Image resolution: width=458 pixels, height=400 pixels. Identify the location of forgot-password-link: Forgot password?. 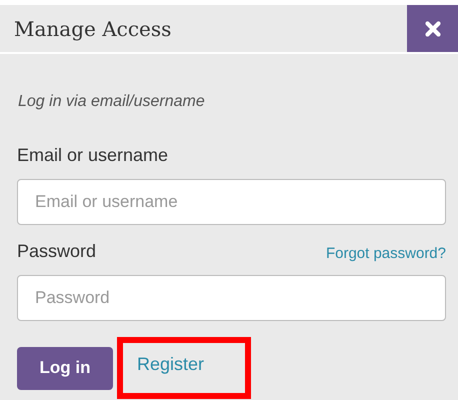
(386, 253).